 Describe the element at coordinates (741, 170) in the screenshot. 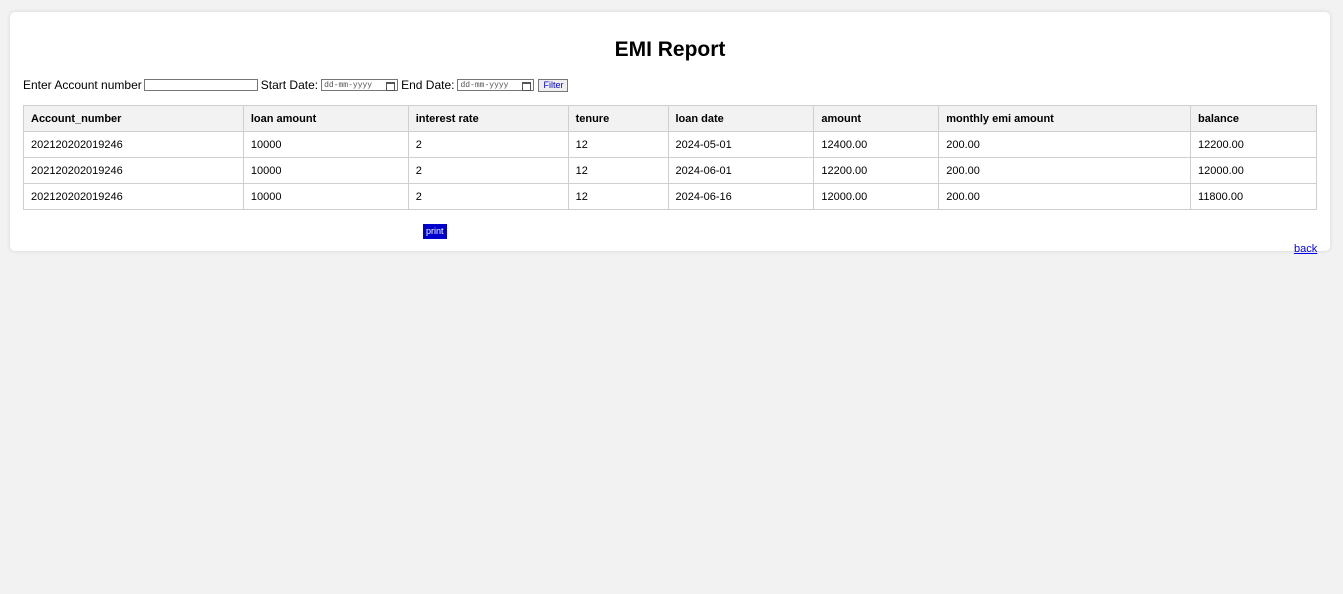

I see `cell-loan-date: 2024-06-01` at that location.